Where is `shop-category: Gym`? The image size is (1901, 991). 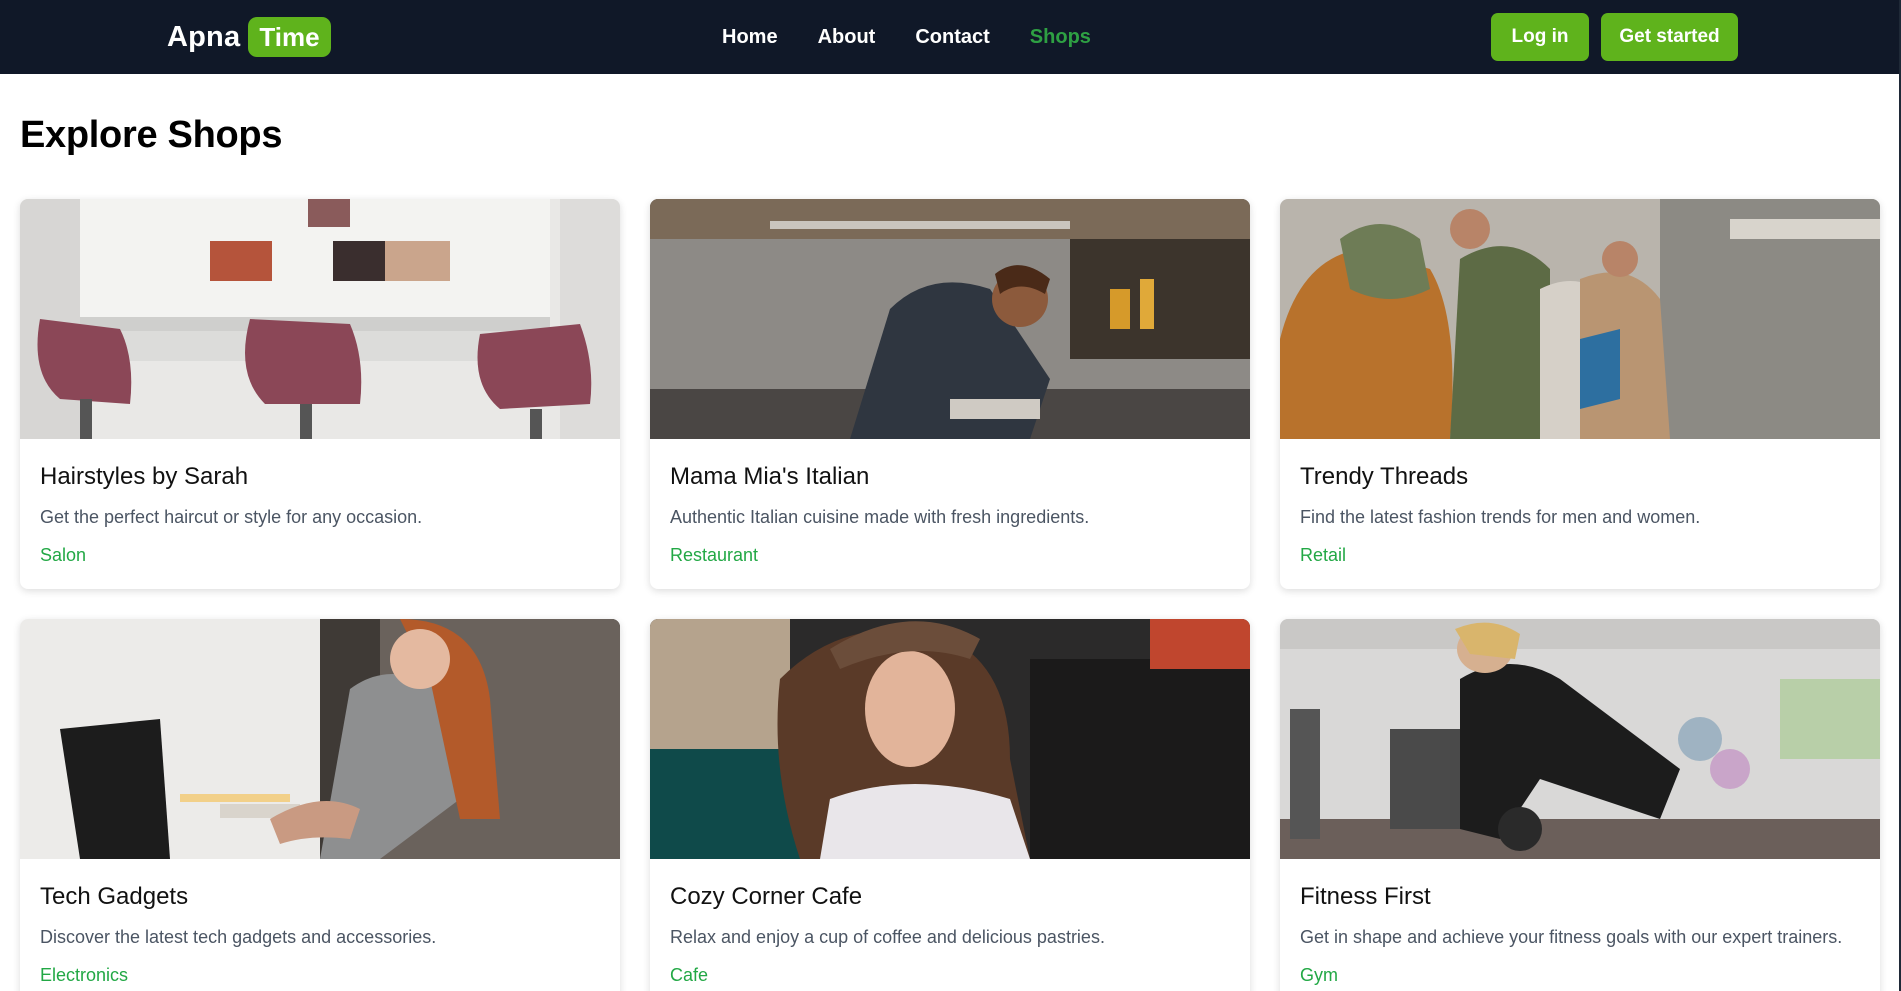
shop-category: Gym is located at coordinates (1319, 975).